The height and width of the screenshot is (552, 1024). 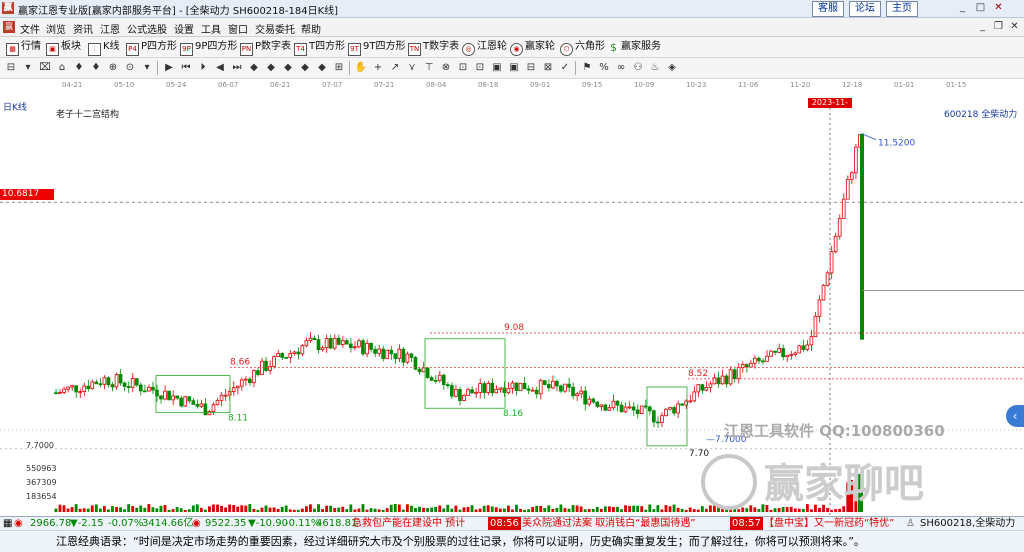 I want to click on service-button: 客服, so click(x=828, y=9).